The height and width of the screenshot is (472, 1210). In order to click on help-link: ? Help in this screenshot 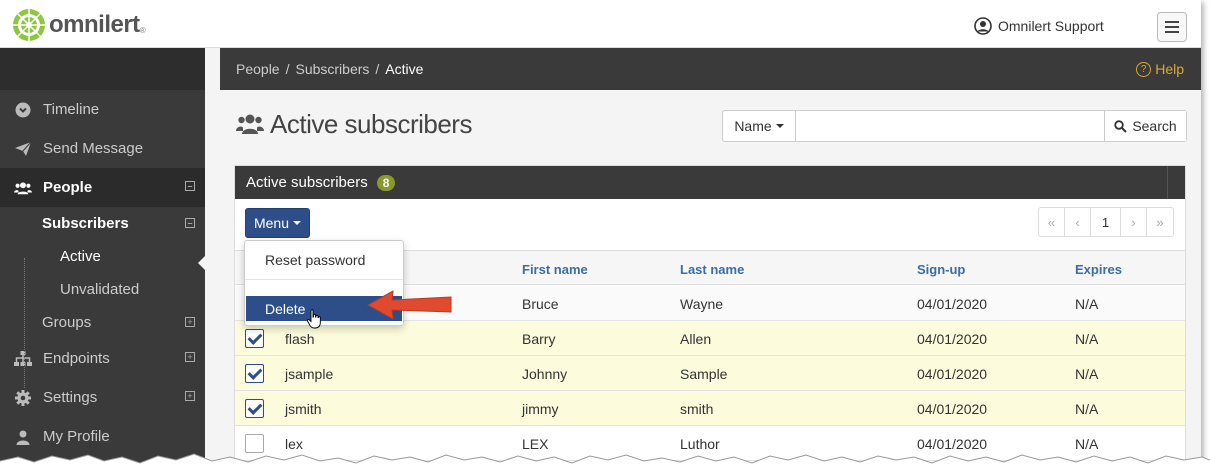, I will do `click(1160, 69)`.